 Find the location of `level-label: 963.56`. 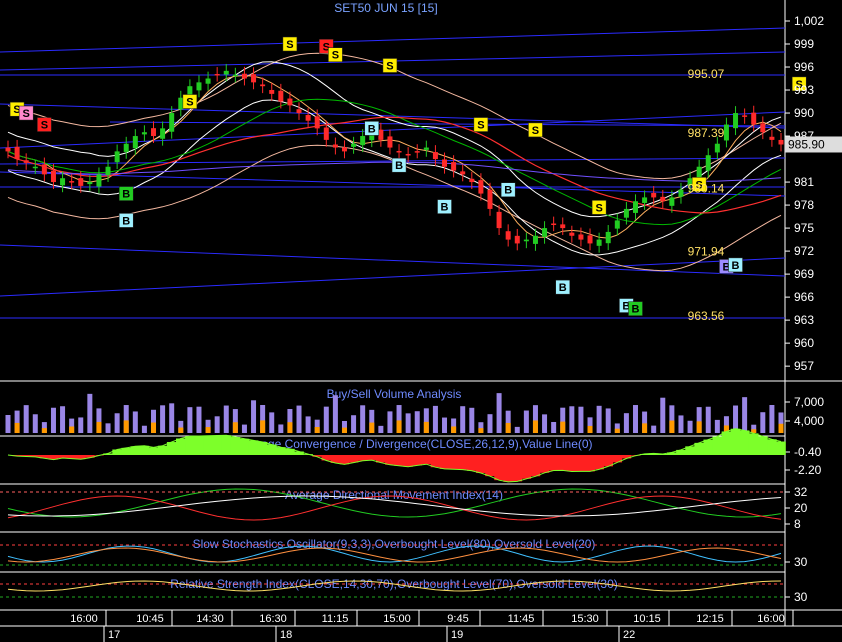

level-label: 963.56 is located at coordinates (706, 316).